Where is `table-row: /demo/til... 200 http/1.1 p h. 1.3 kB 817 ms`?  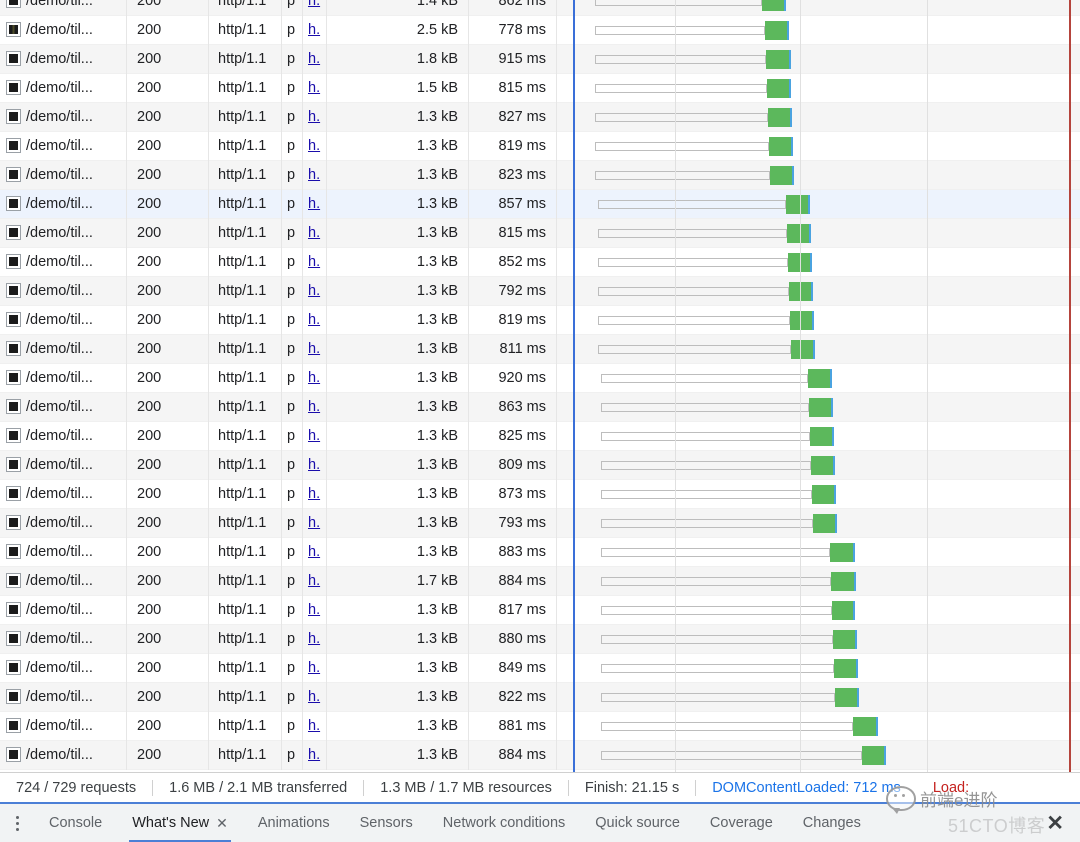
table-row: /demo/til... 200 http/1.1 p h. 1.3 kB 817 ms is located at coordinates (540, 610).